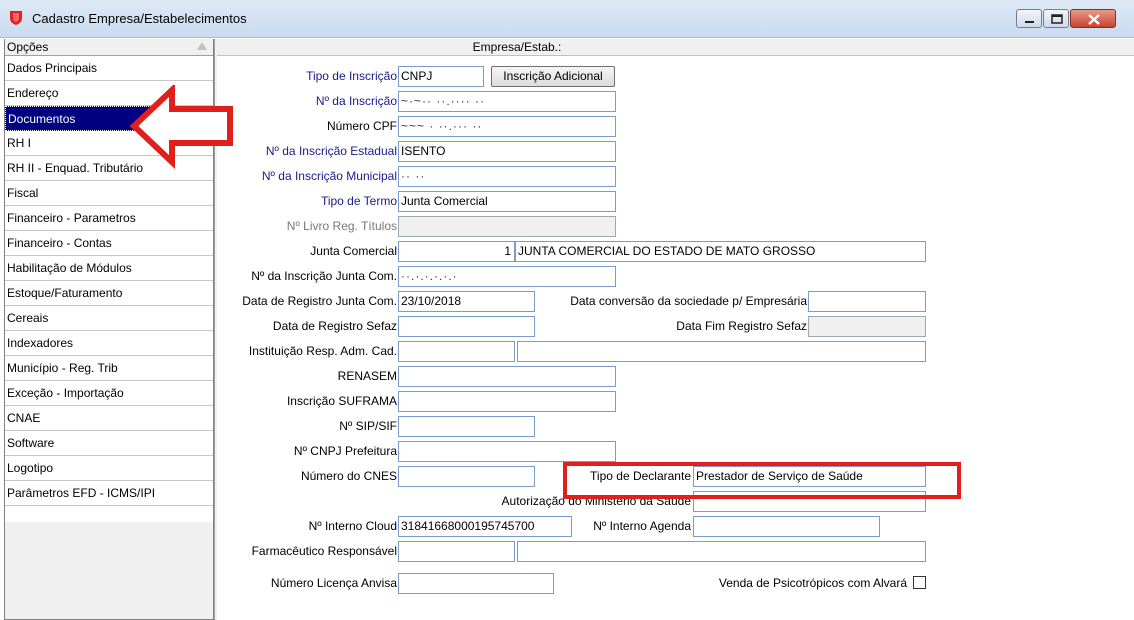 This screenshot has height=620, width=1134. I want to click on livro-reg-titulos-field, so click(507, 226).